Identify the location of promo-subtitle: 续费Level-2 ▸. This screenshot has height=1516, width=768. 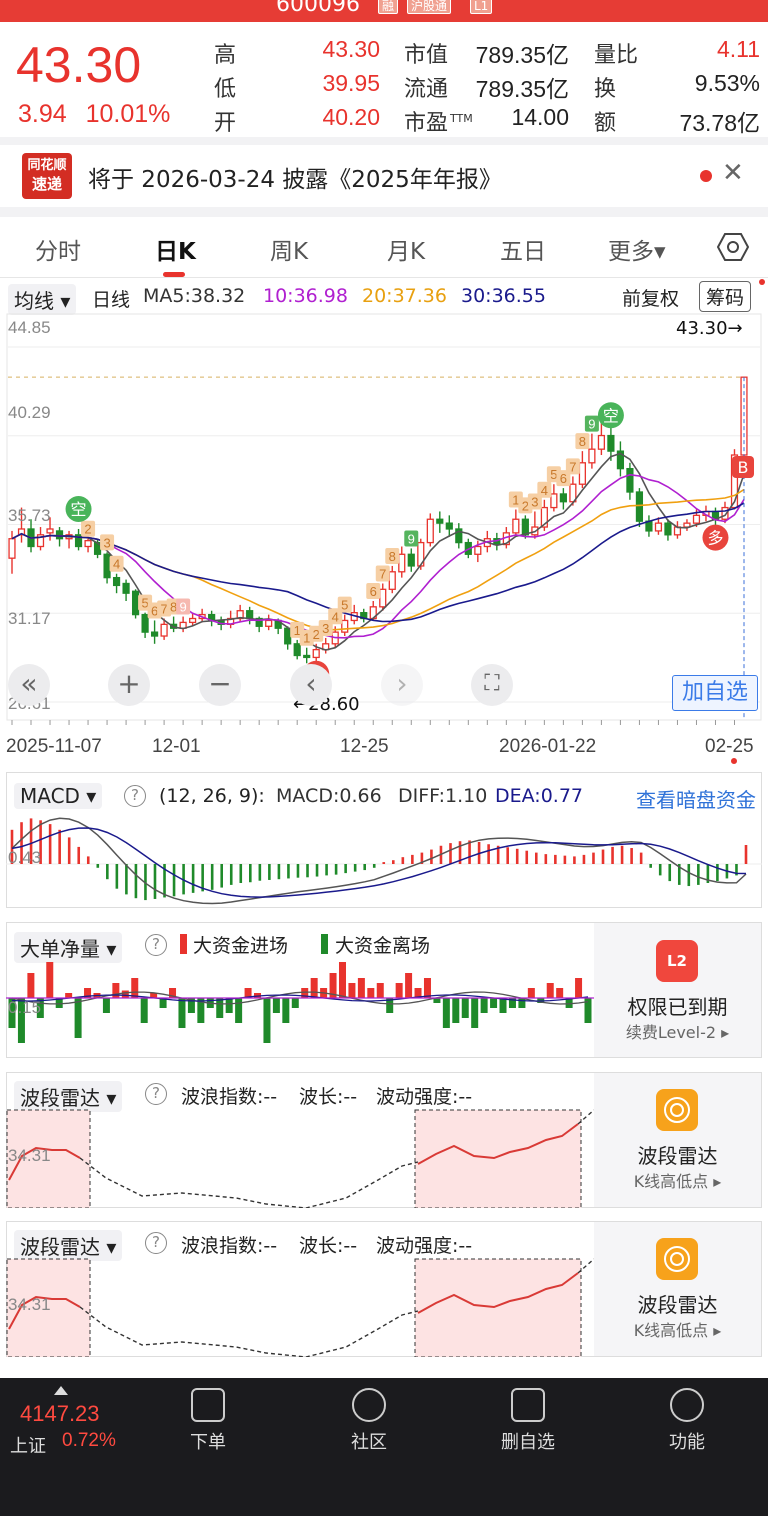
(677, 1031).